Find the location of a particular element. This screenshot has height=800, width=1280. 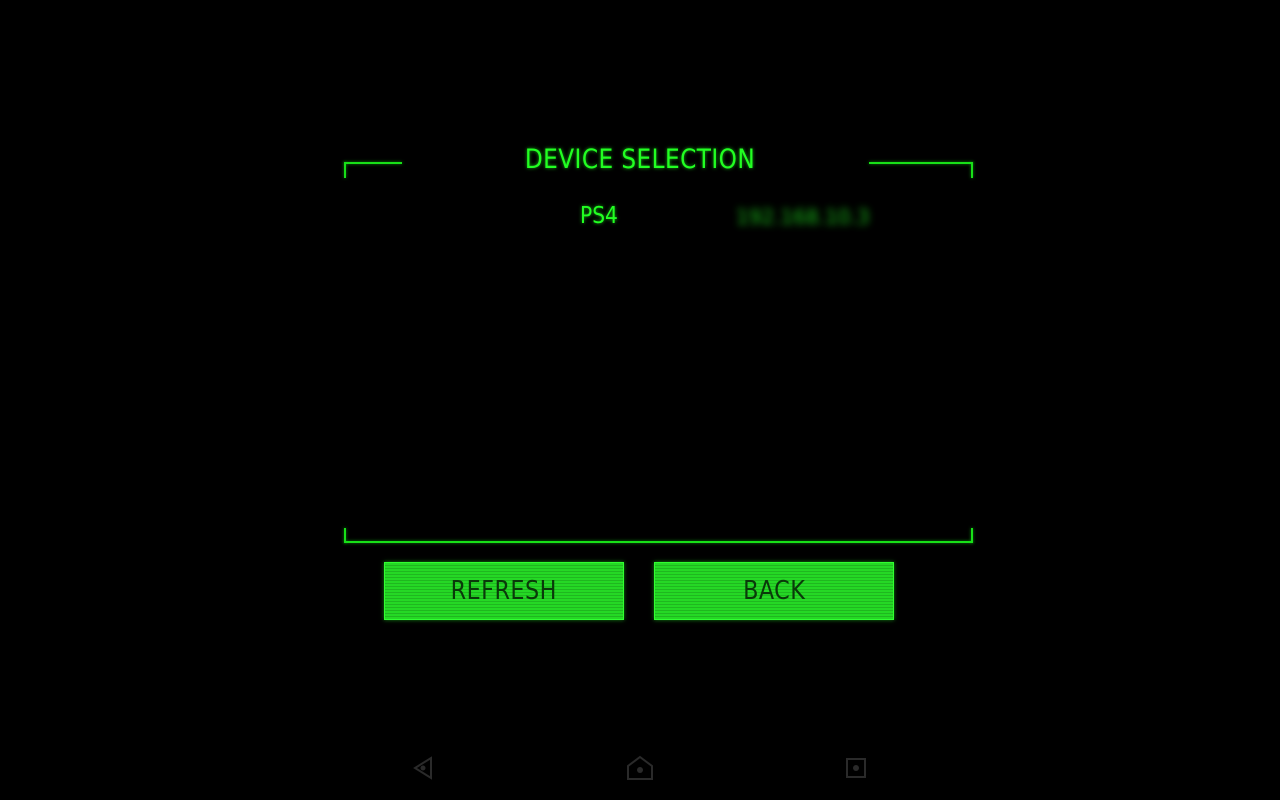

frame-top-left-tick is located at coordinates (345, 170).